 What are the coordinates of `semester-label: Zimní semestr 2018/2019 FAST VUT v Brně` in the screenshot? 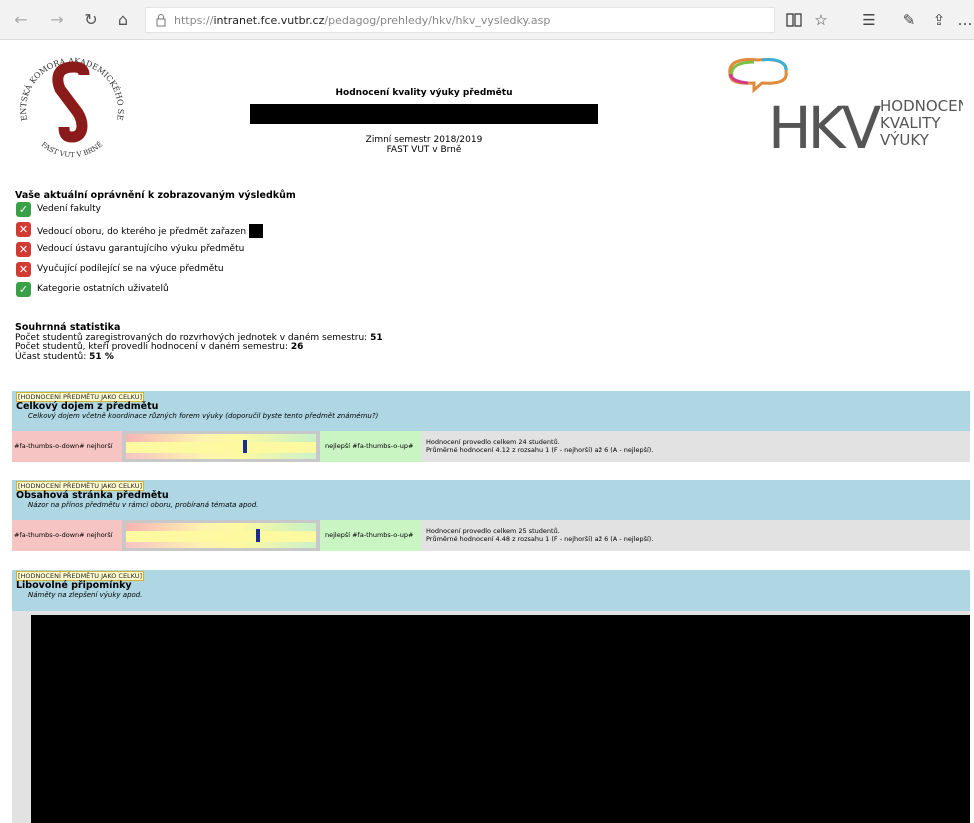 It's located at (424, 145).